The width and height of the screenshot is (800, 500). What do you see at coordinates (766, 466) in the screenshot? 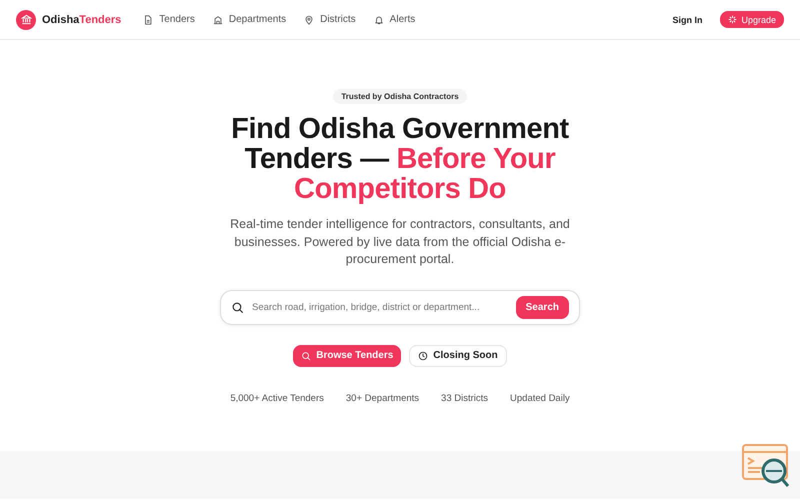
I see `search-window-icon` at bounding box center [766, 466].